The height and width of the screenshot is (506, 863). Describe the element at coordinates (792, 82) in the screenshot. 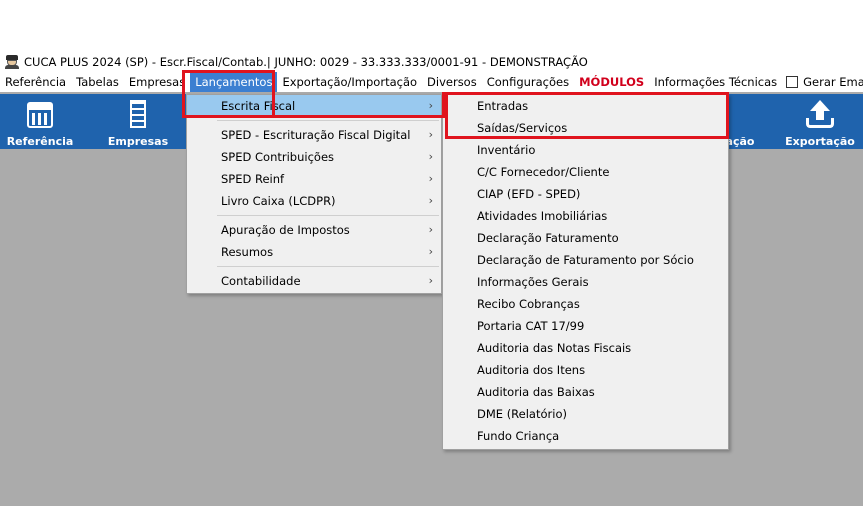

I see `gerar-email-checkbox` at that location.